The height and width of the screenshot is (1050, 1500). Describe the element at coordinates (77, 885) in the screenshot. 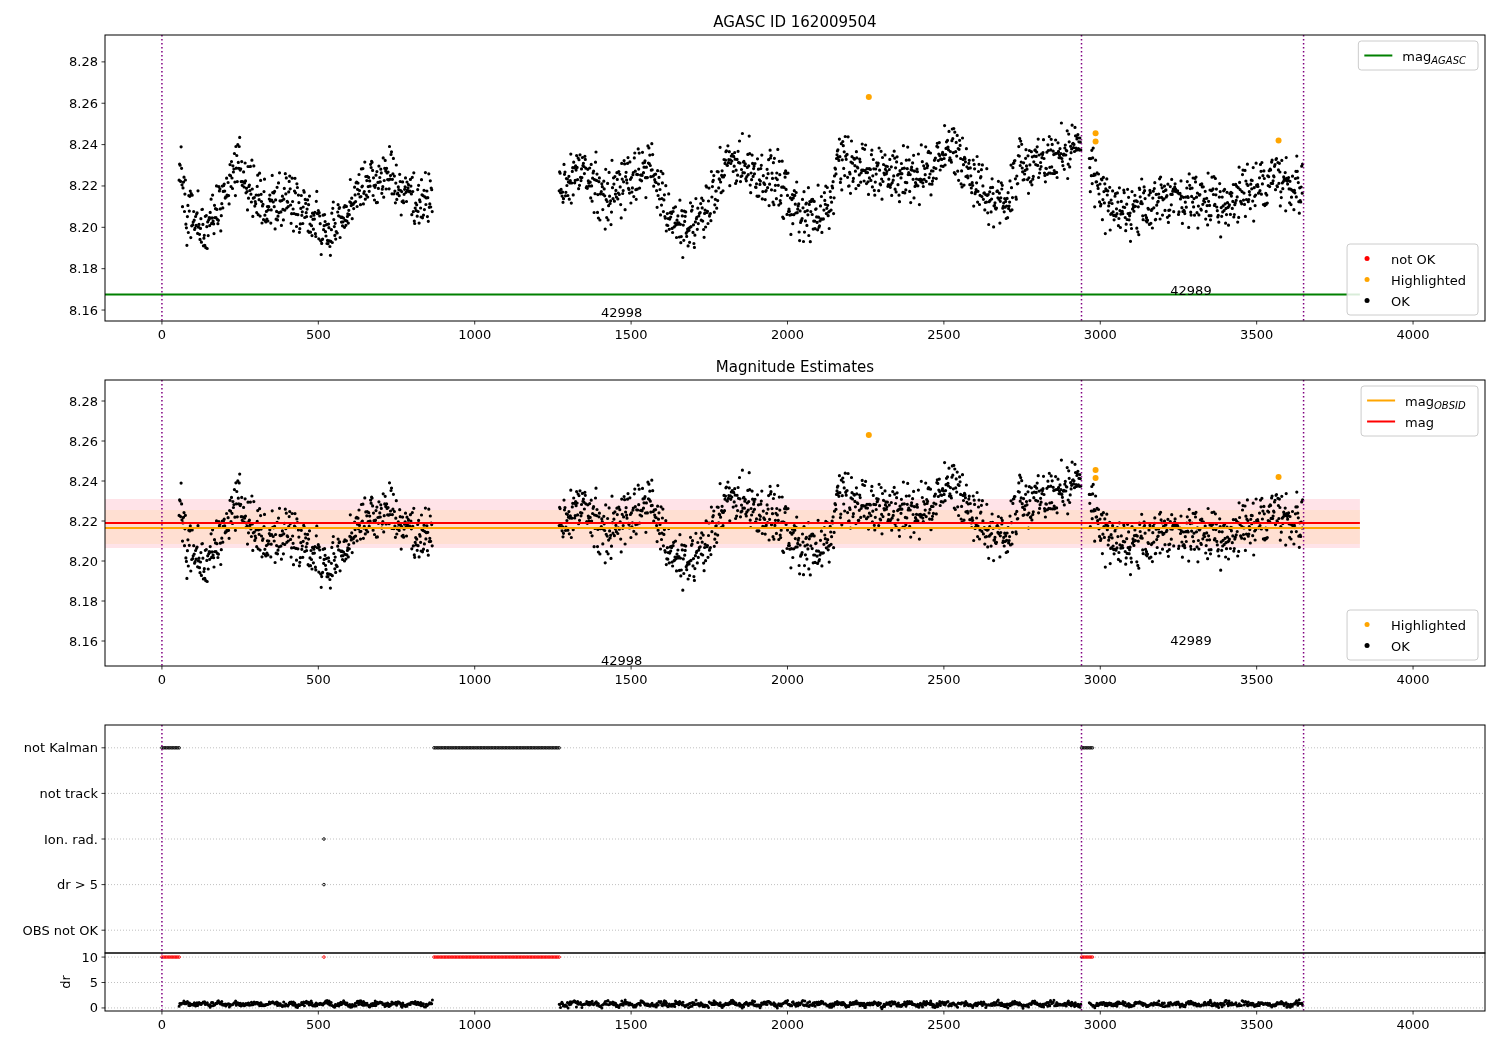

I see `row-label: dr > 5` at that location.